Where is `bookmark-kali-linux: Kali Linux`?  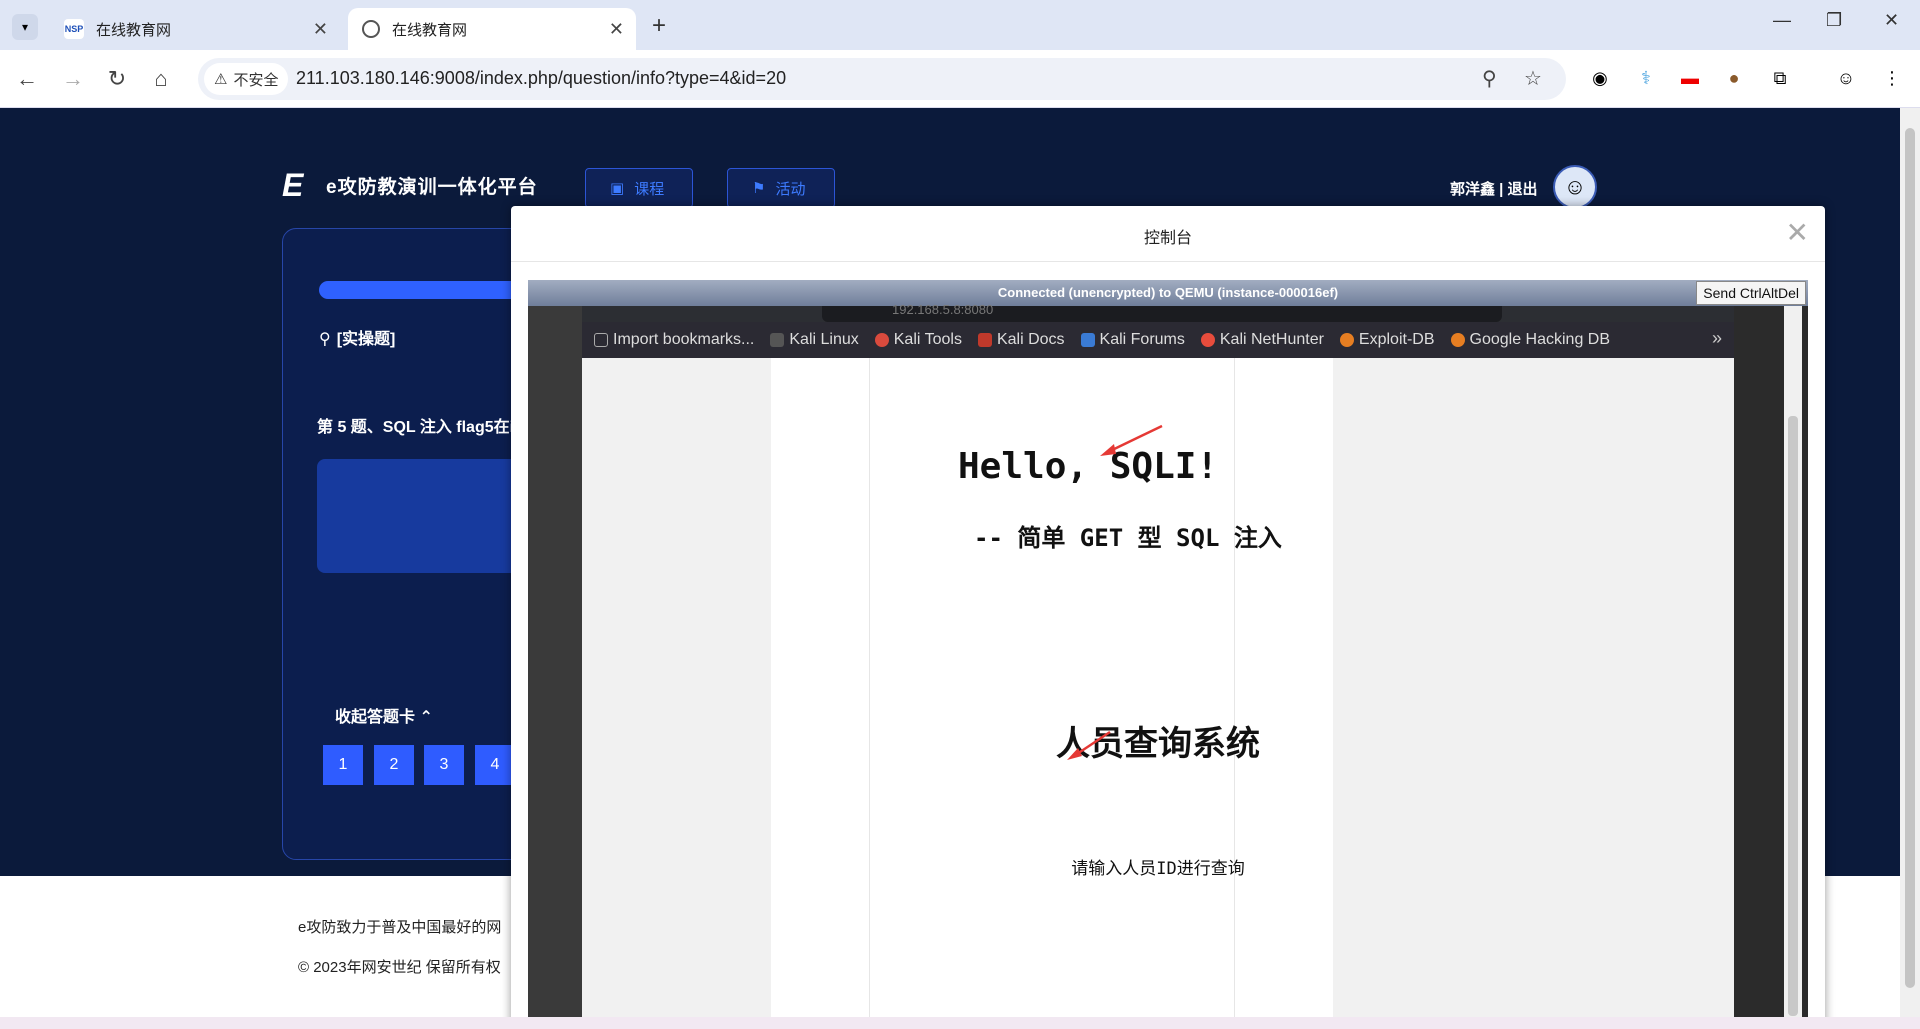
bookmark-kali-linux: Kali Linux is located at coordinates (814, 340).